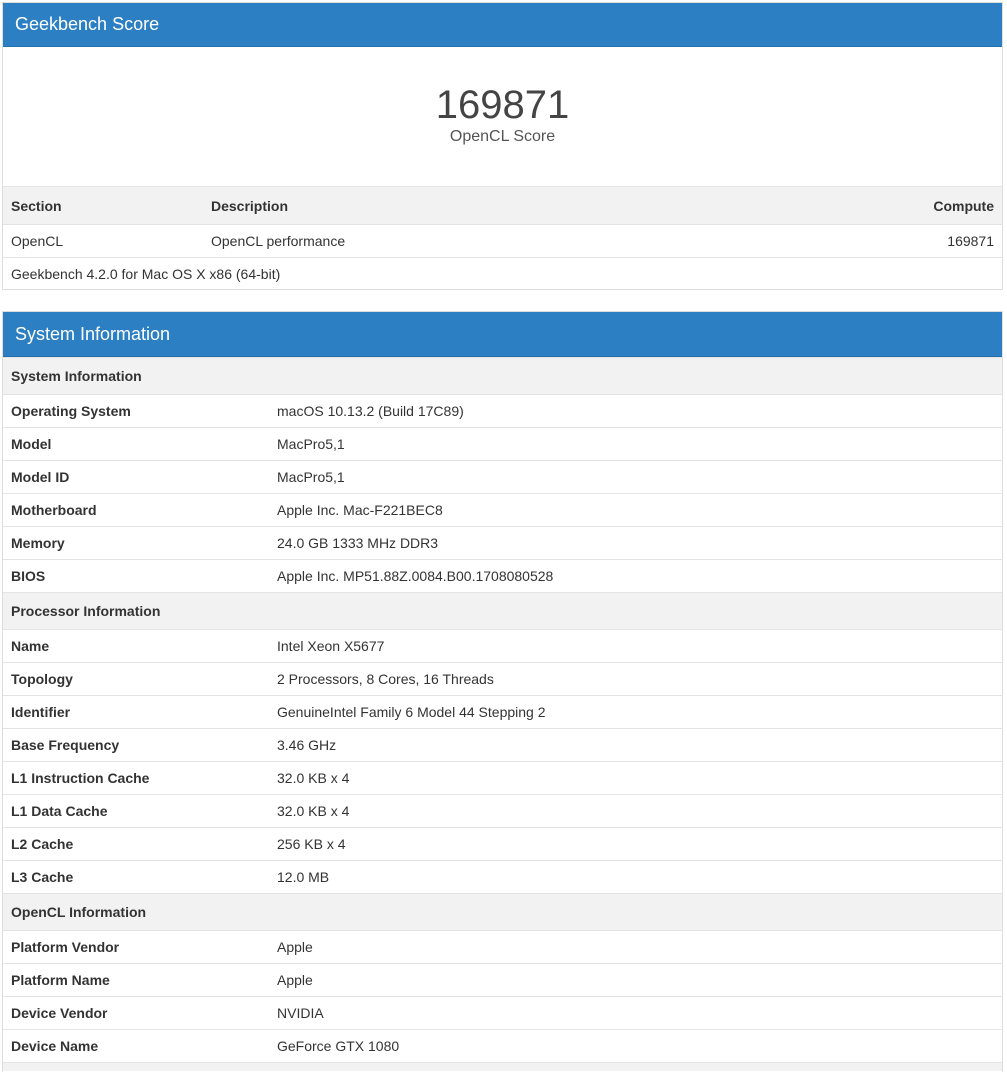  I want to click on table-tail, so click(502, 1066).